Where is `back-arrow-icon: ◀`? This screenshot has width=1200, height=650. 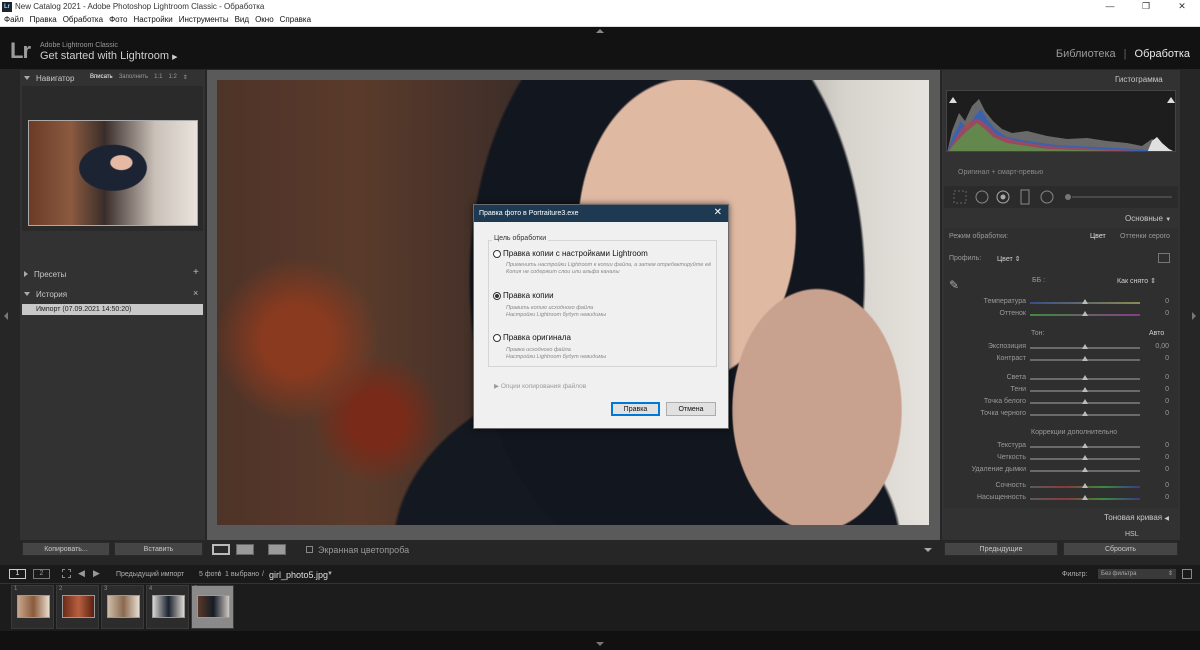
back-arrow-icon: ◀ is located at coordinates (81, 573).